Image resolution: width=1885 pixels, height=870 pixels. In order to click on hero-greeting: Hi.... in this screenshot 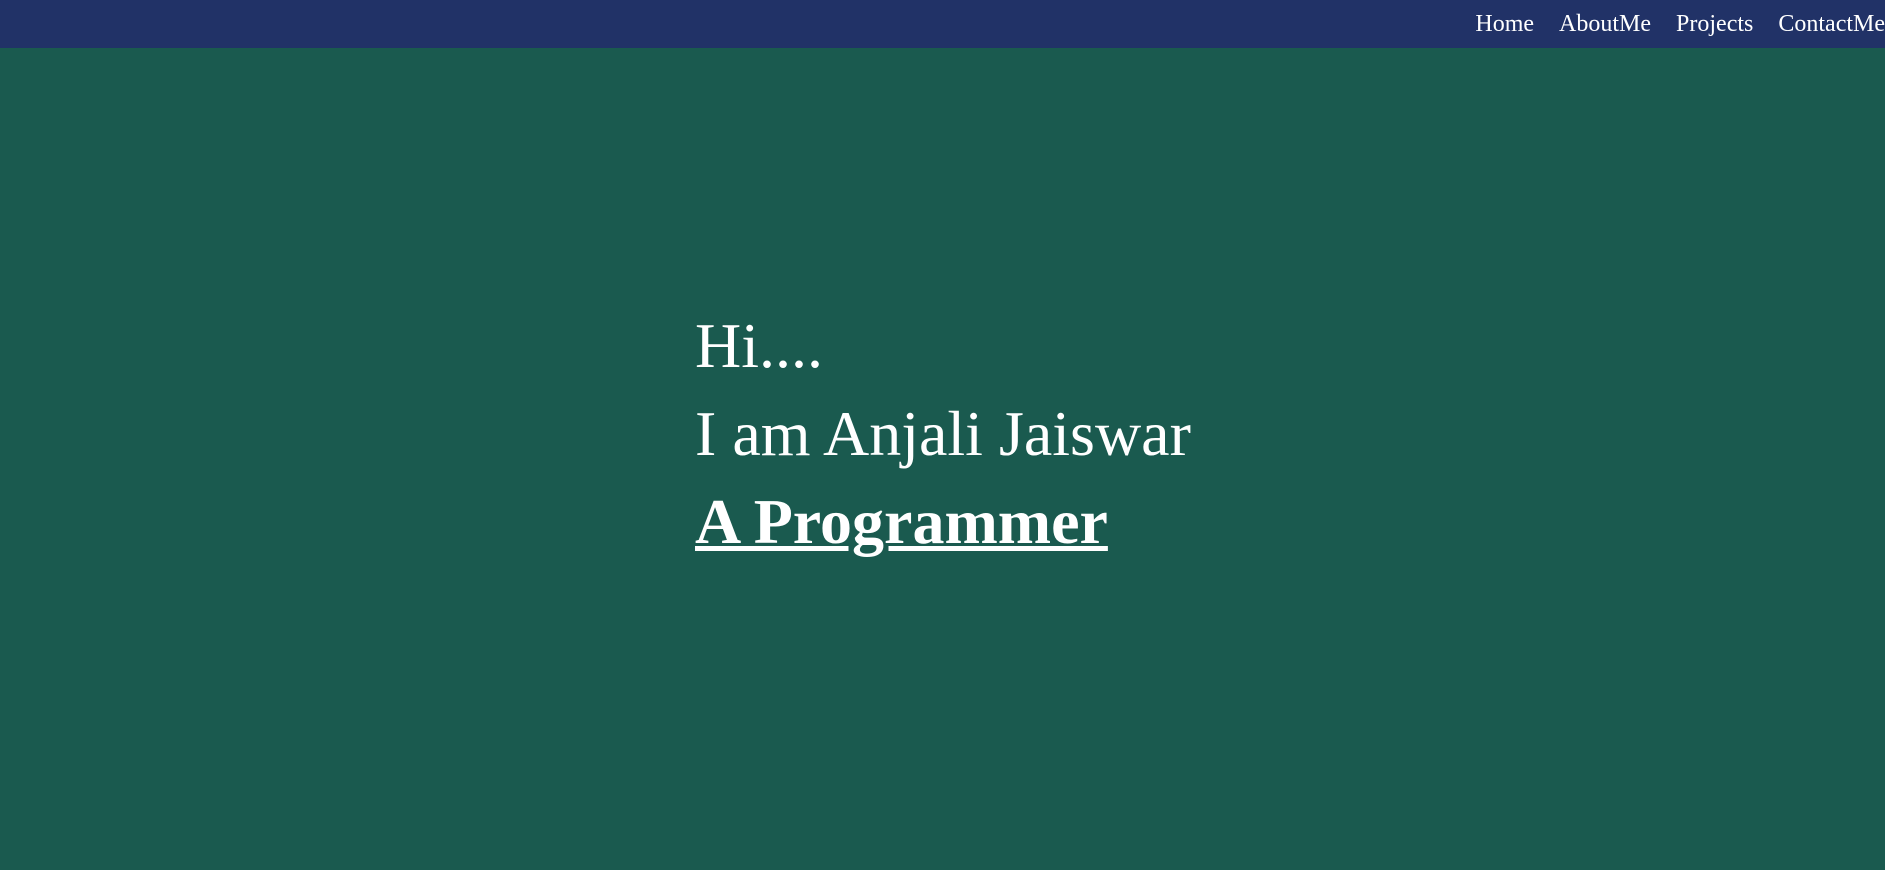, I will do `click(759, 345)`.